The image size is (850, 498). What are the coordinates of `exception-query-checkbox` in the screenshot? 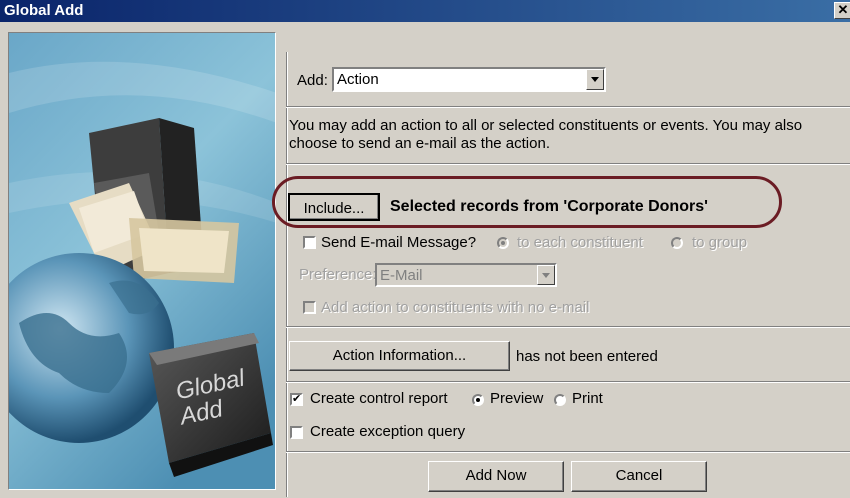 It's located at (296, 432).